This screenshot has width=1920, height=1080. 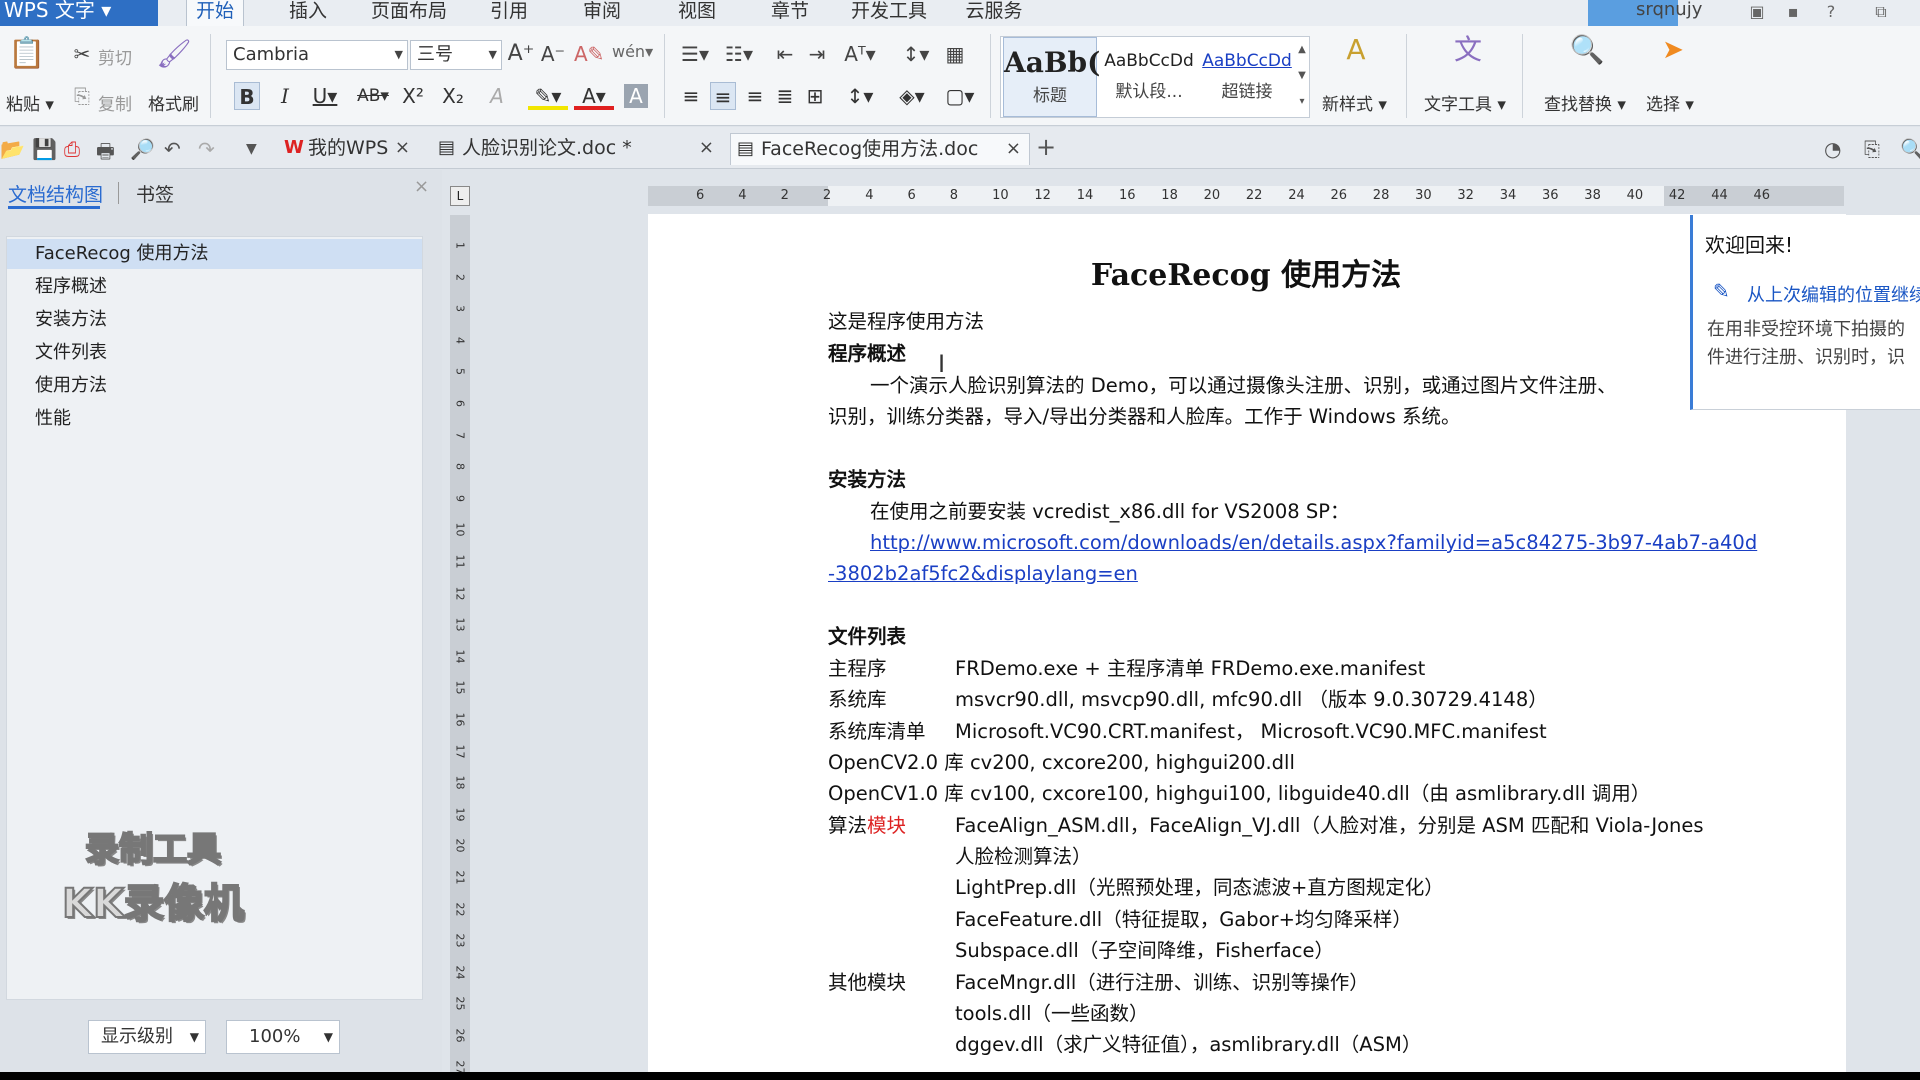 What do you see at coordinates (147, 1037) in the screenshot?
I see `display-level-select: 显示级别 ▼` at bounding box center [147, 1037].